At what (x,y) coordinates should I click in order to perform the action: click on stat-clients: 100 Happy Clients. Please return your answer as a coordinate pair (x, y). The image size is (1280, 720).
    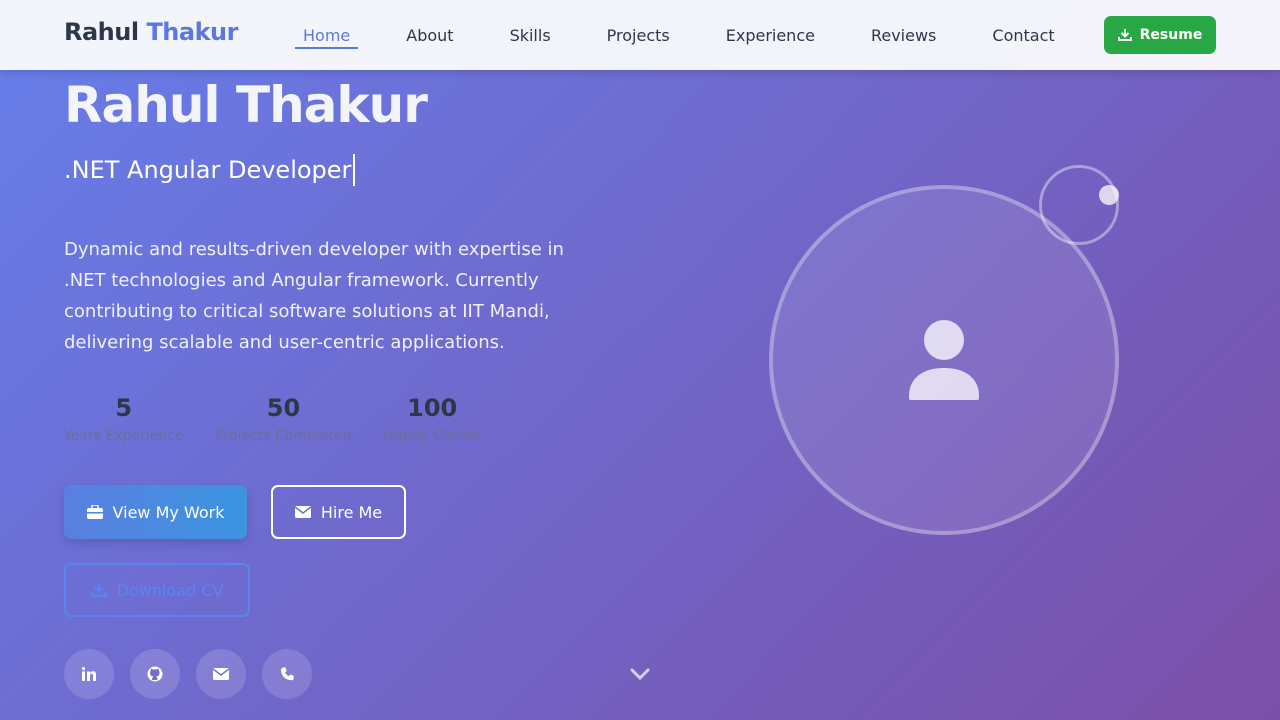
    Looking at the image, I should click on (431, 418).